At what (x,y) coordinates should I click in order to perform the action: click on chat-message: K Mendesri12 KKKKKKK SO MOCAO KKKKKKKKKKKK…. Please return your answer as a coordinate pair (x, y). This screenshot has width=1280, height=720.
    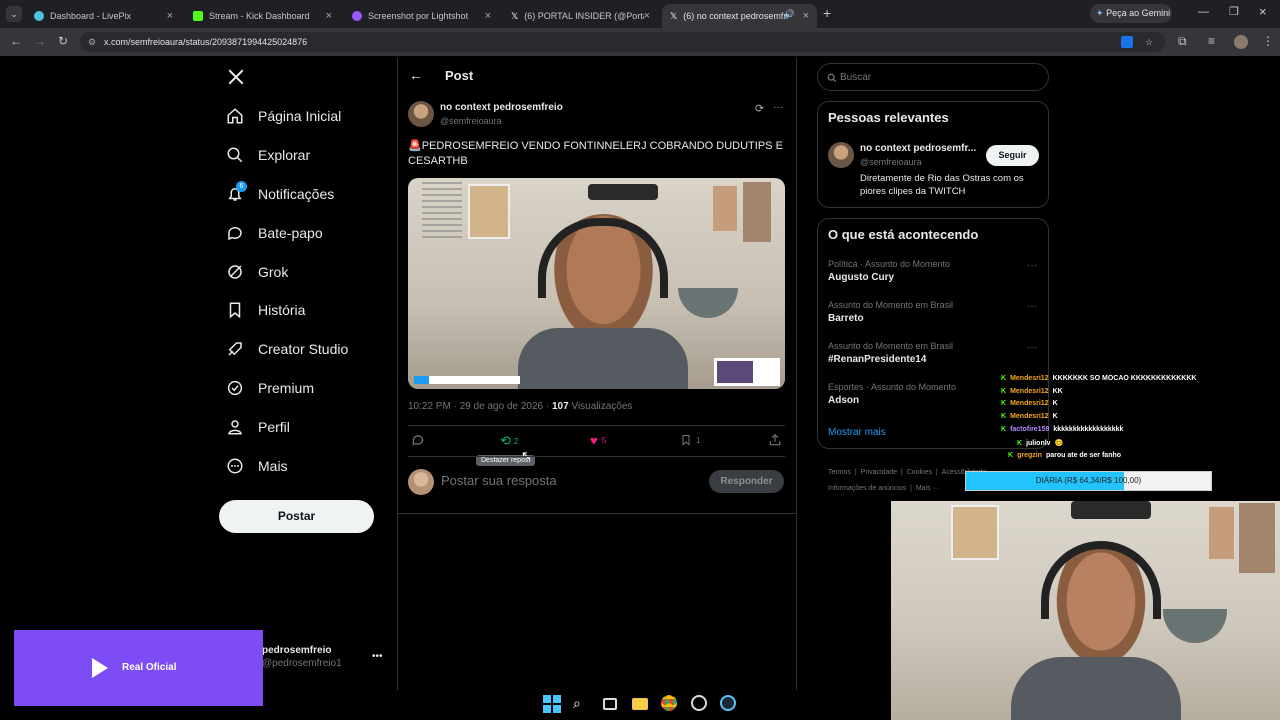
    Looking at the image, I should click on (1099, 378).